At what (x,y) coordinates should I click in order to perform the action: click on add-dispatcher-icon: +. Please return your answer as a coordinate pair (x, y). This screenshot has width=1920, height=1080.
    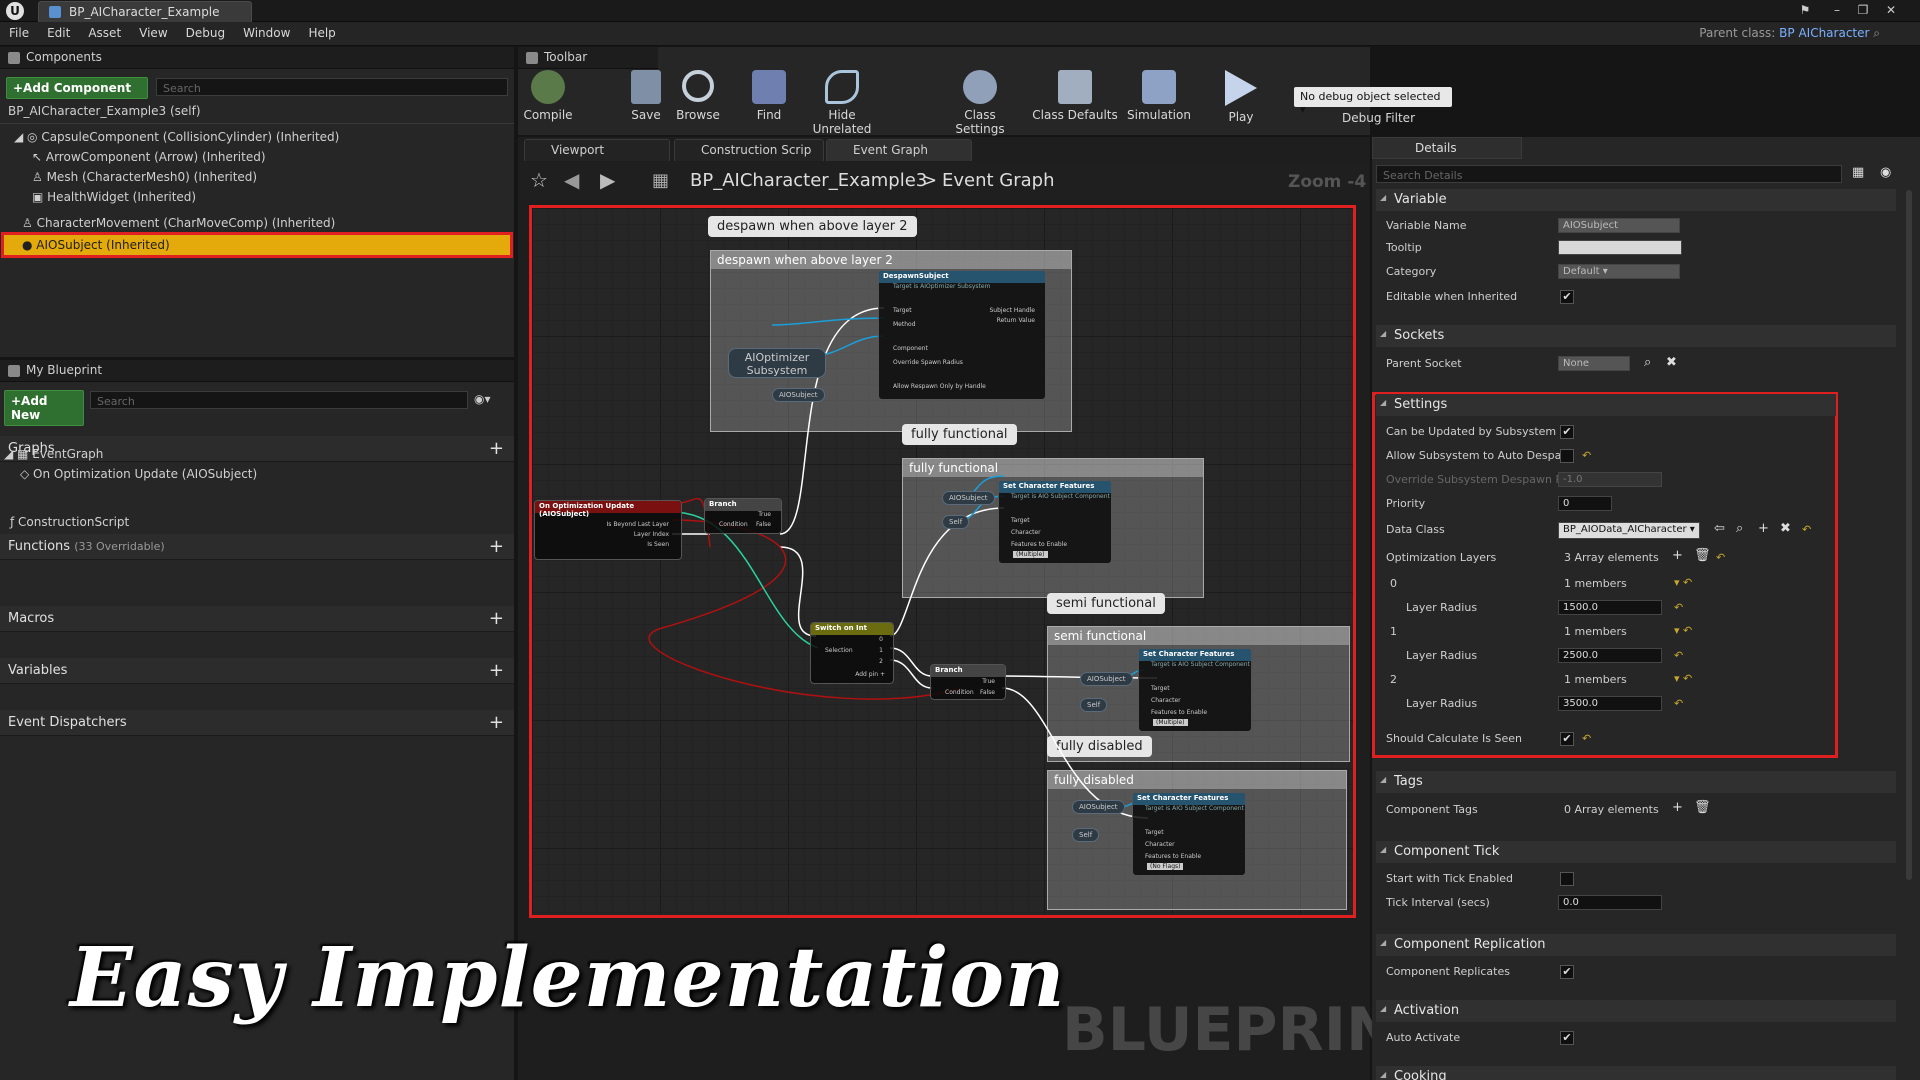
    Looking at the image, I should click on (496, 723).